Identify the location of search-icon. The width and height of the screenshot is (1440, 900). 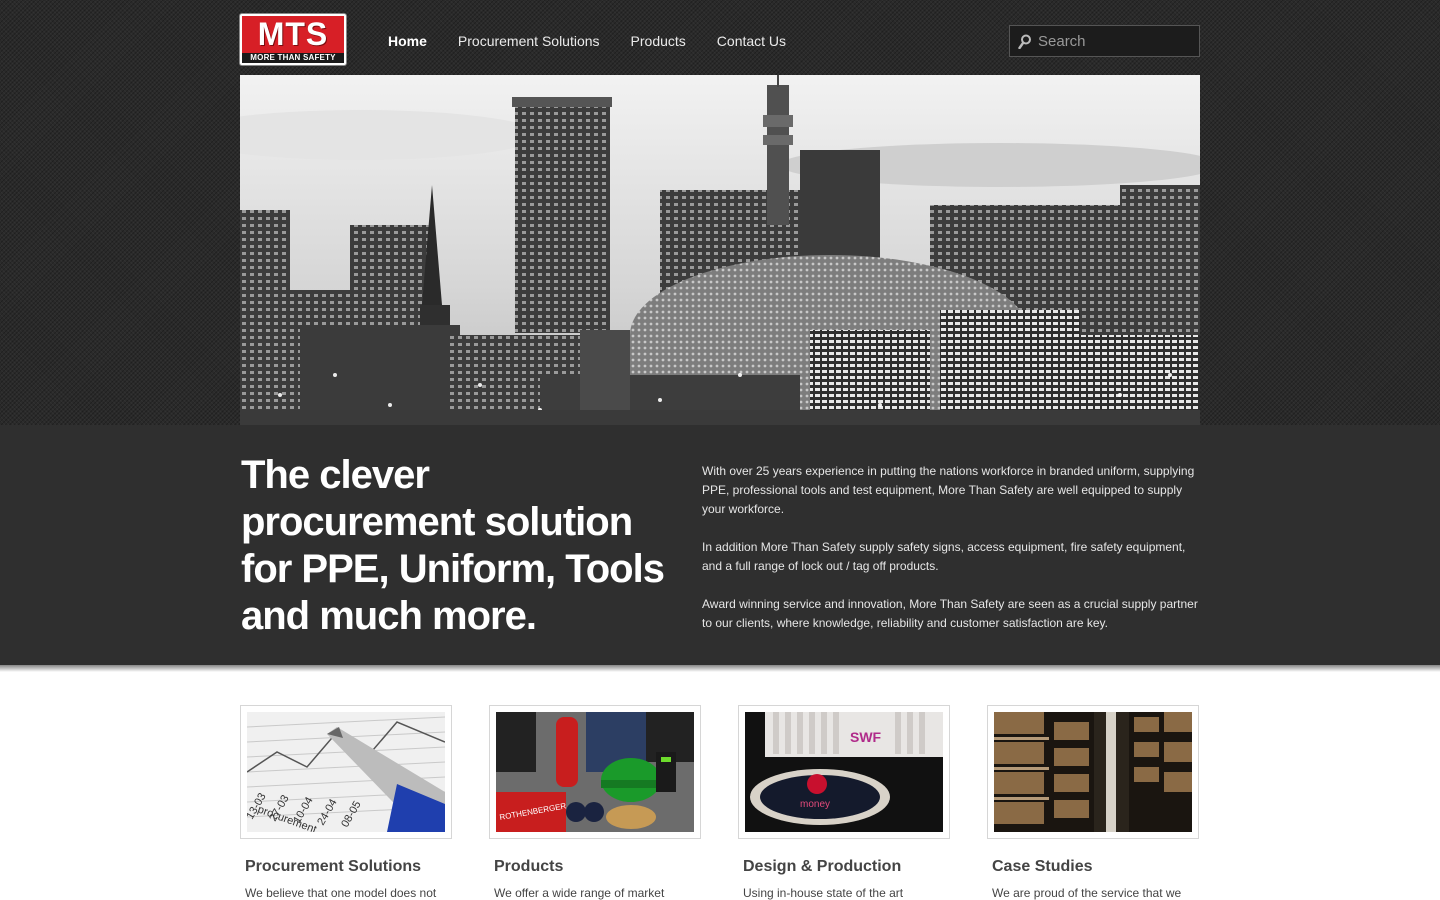
(1024, 41).